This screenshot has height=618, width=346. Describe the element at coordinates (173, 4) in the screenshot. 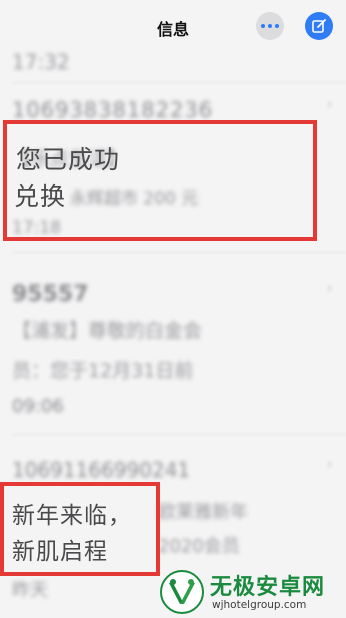

I see `status-bar` at that location.